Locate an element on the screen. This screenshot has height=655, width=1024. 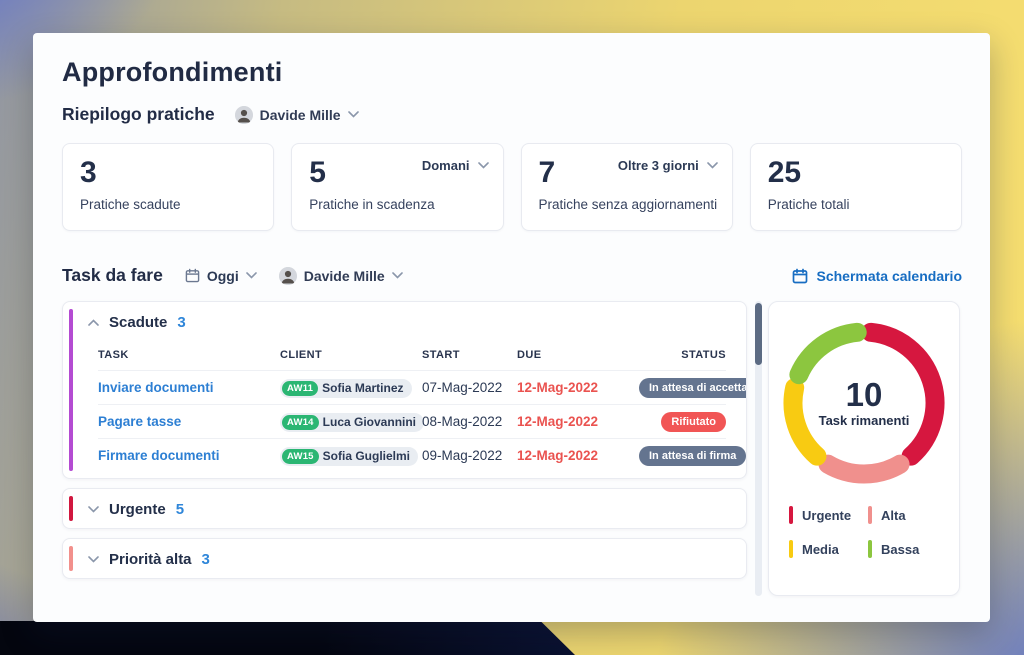
tasks-remaining-label: Task rimanenti is located at coordinates (864, 420).